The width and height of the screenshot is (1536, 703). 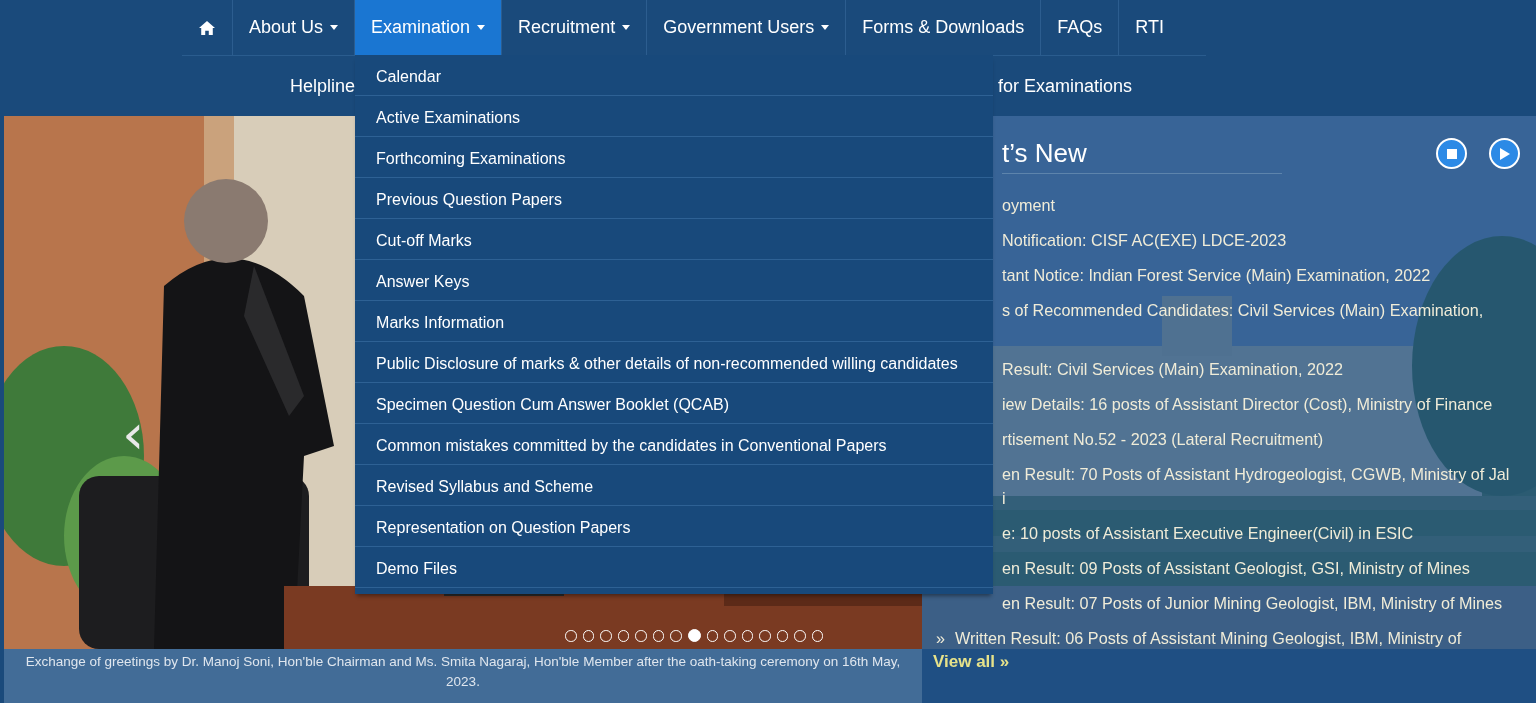 What do you see at coordinates (463, 676) in the screenshot?
I see `caption: Exchange of greetings by Dr. Manoj Soni, Hon'ble Chairman and Ms. Smita Nagaraj, Hon'ble Member after the oath-taking ceremony on 16th May, 2023.` at bounding box center [463, 676].